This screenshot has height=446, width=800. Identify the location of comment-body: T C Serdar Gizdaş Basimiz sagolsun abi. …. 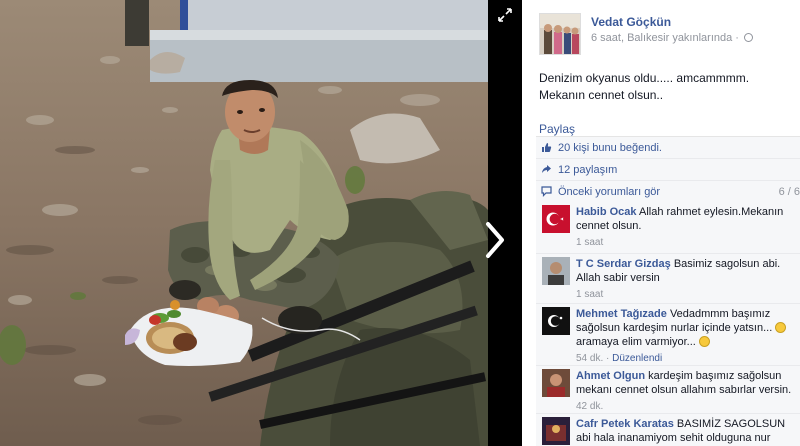
(686, 279).